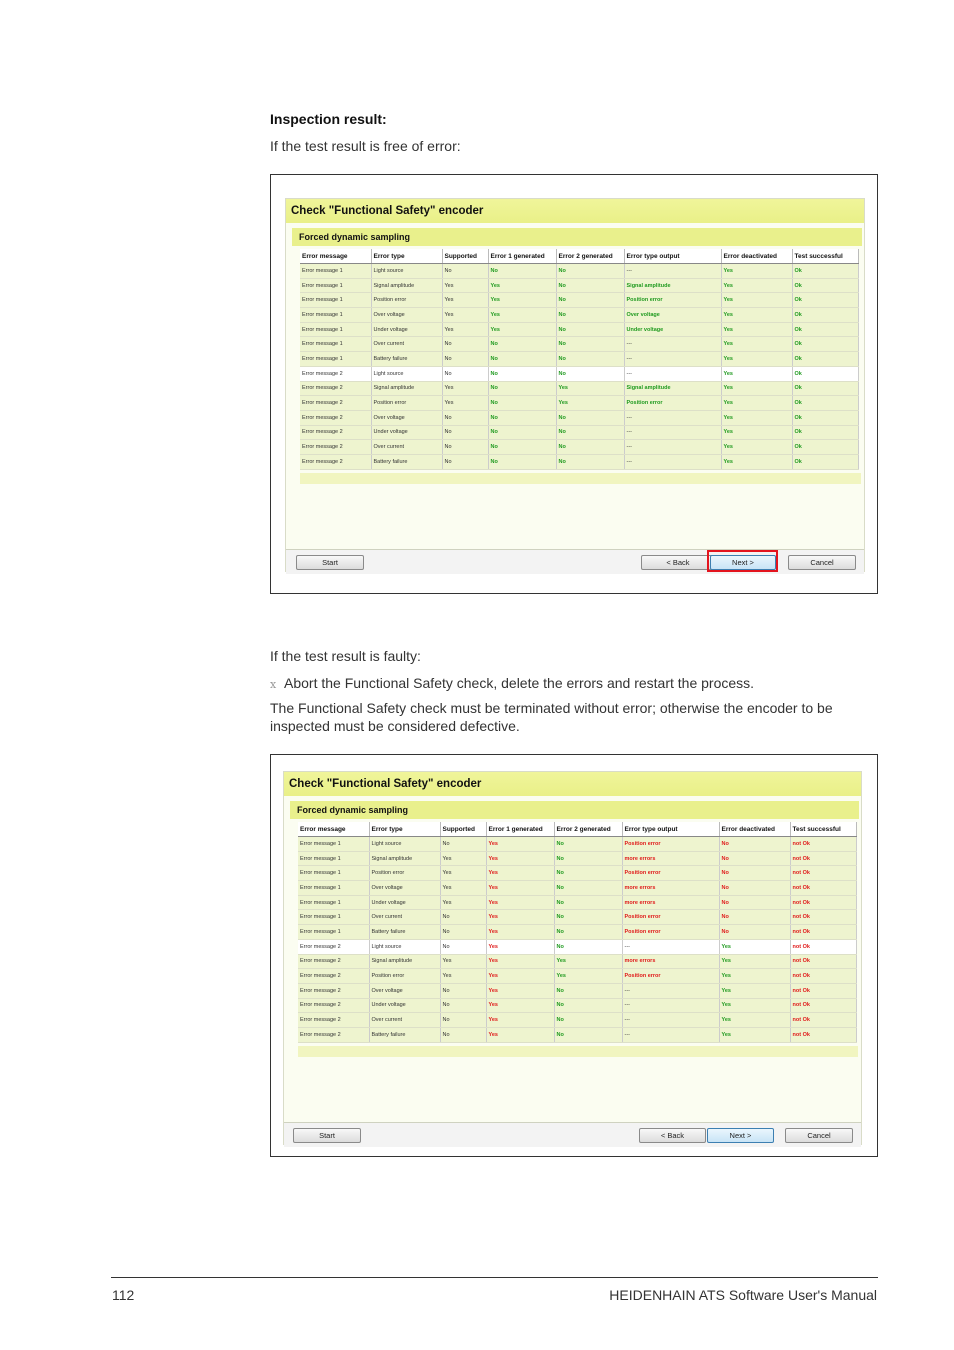 The image size is (954, 1350). Describe the element at coordinates (405, 829) in the screenshot. I see `column-header: Error type` at that location.